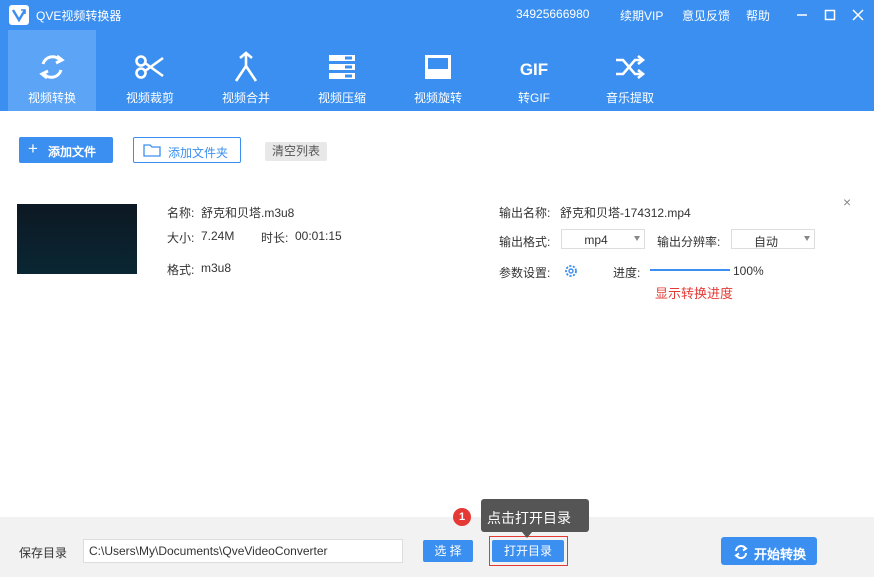 The width and height of the screenshot is (874, 577). Describe the element at coordinates (830, 15) in the screenshot. I see `maximize-icon` at that location.